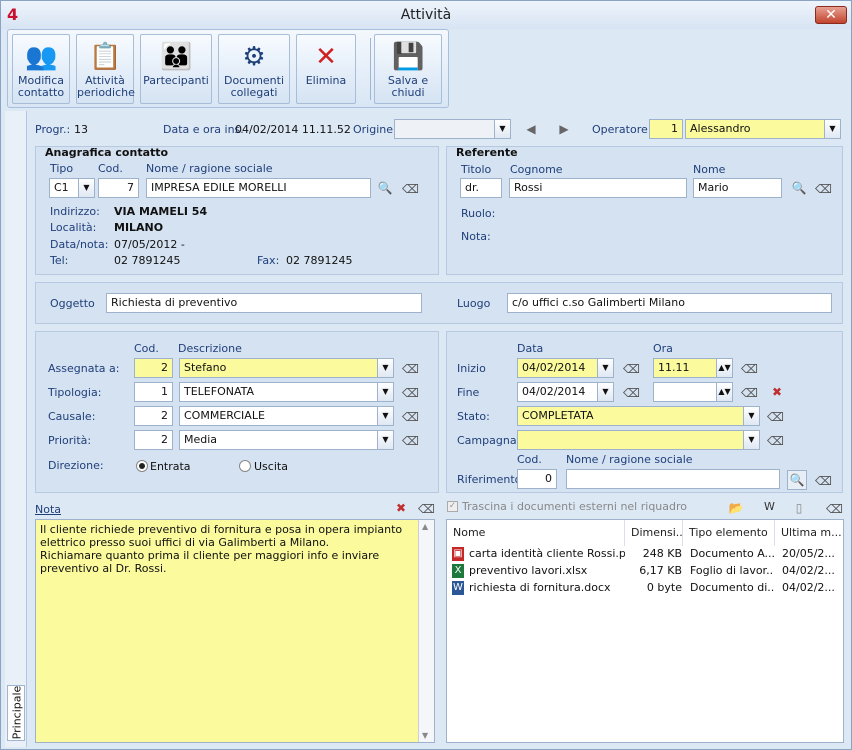  What do you see at coordinates (153, 392) in the screenshot?
I see `tipologia-code-field: 1` at bounding box center [153, 392].